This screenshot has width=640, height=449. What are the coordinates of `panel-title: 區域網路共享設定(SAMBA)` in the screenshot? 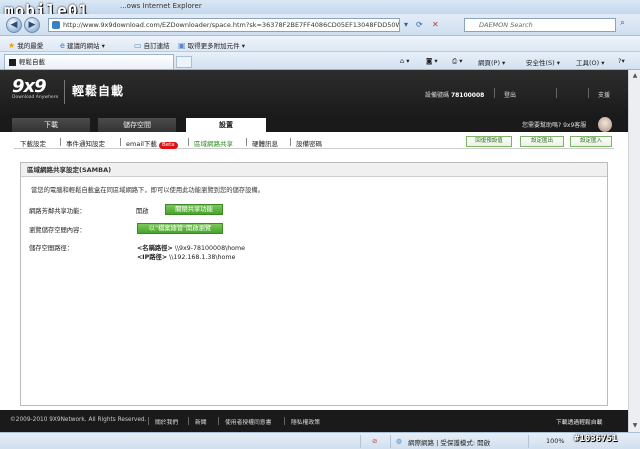 It's located at (314, 170).